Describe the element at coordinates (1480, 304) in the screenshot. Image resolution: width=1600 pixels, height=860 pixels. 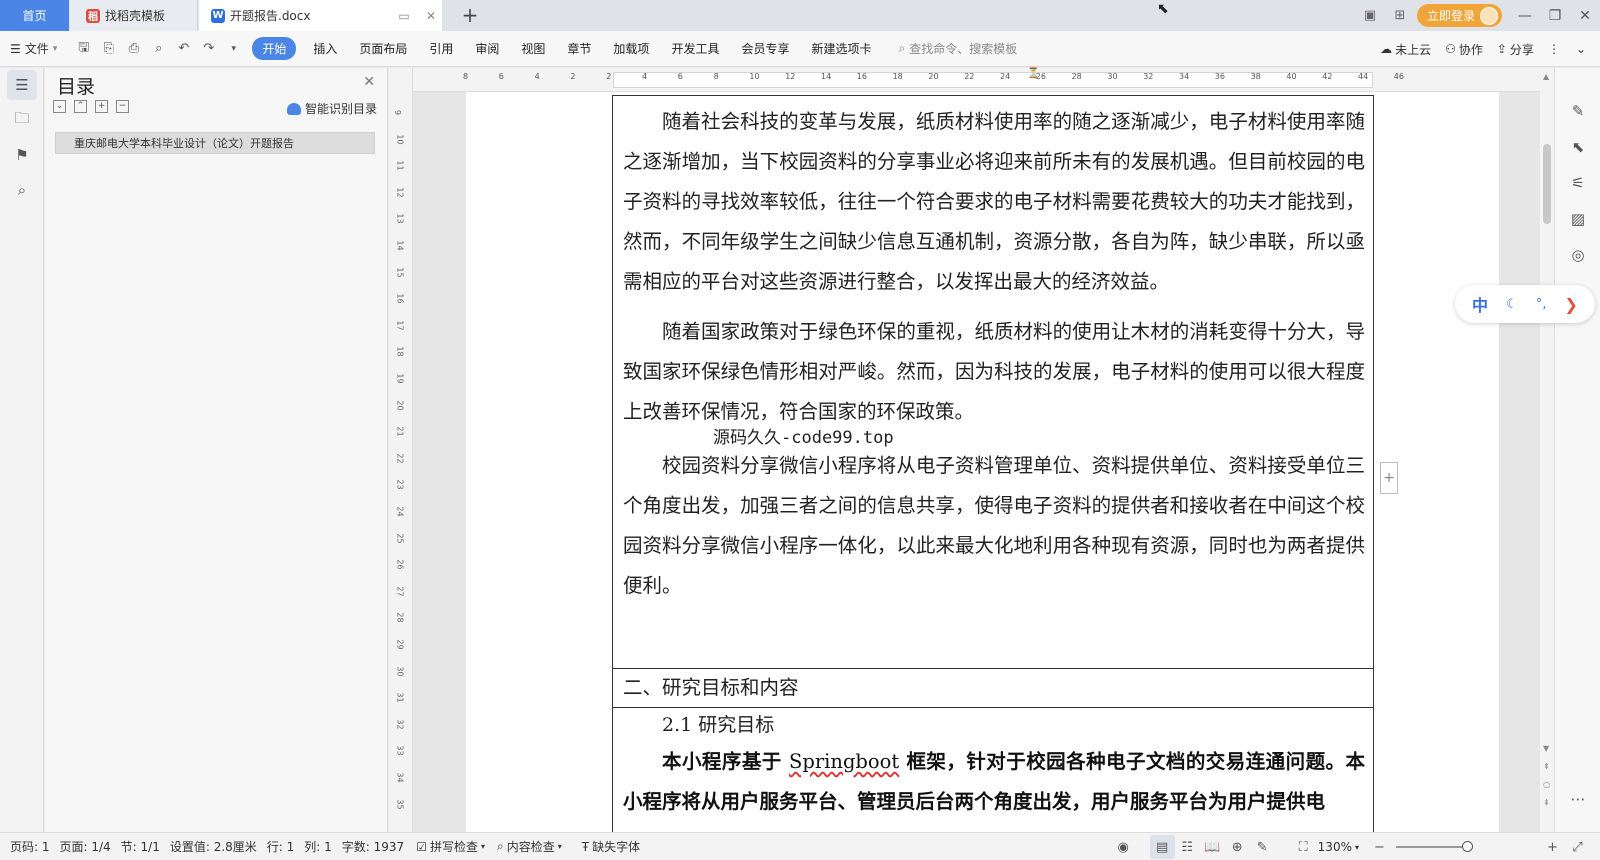
I see `ime-chinese-mode: 中` at that location.